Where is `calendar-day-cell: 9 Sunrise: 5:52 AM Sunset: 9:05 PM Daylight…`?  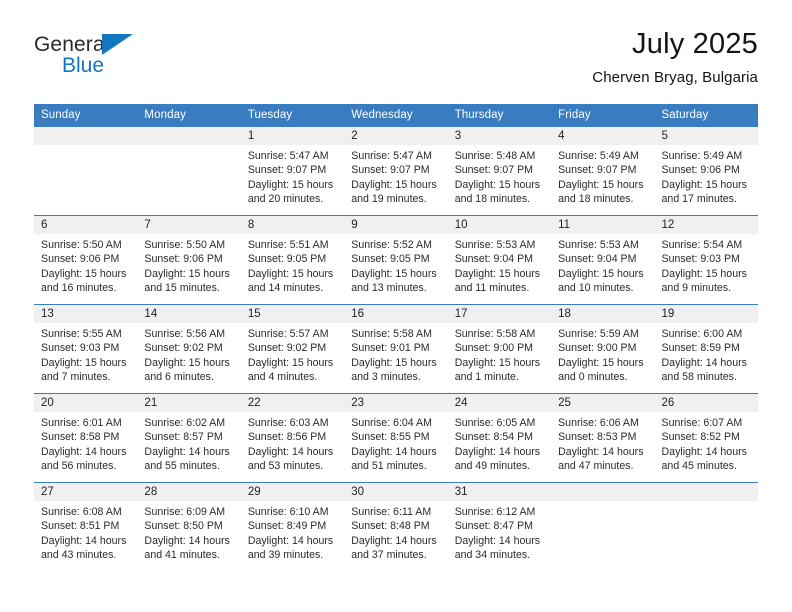 calendar-day-cell: 9 Sunrise: 5:52 AM Sunset: 9:05 PM Daylight… is located at coordinates (396, 260).